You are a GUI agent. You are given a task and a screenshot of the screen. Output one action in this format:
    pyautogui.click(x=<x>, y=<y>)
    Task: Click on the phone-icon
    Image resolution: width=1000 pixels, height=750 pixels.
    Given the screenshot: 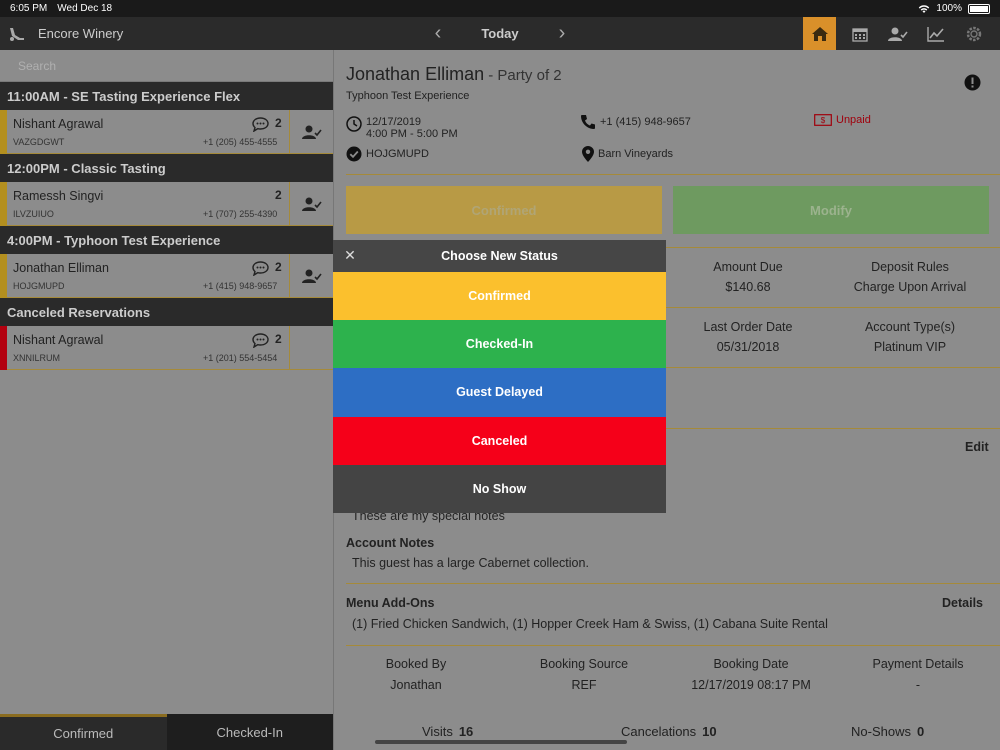 What is the action you would take?
    pyautogui.click(x=588, y=122)
    